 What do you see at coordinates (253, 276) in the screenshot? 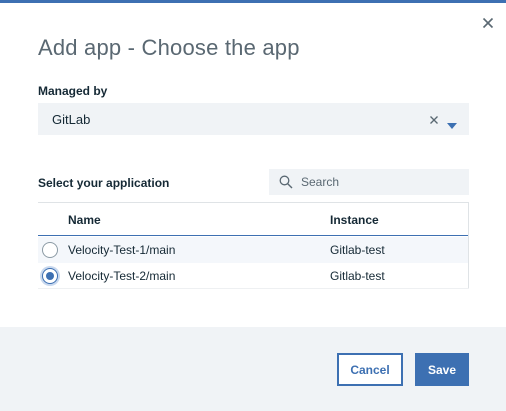
I see `table-row: Velocity-Test-2/main Gitlab-test` at bounding box center [253, 276].